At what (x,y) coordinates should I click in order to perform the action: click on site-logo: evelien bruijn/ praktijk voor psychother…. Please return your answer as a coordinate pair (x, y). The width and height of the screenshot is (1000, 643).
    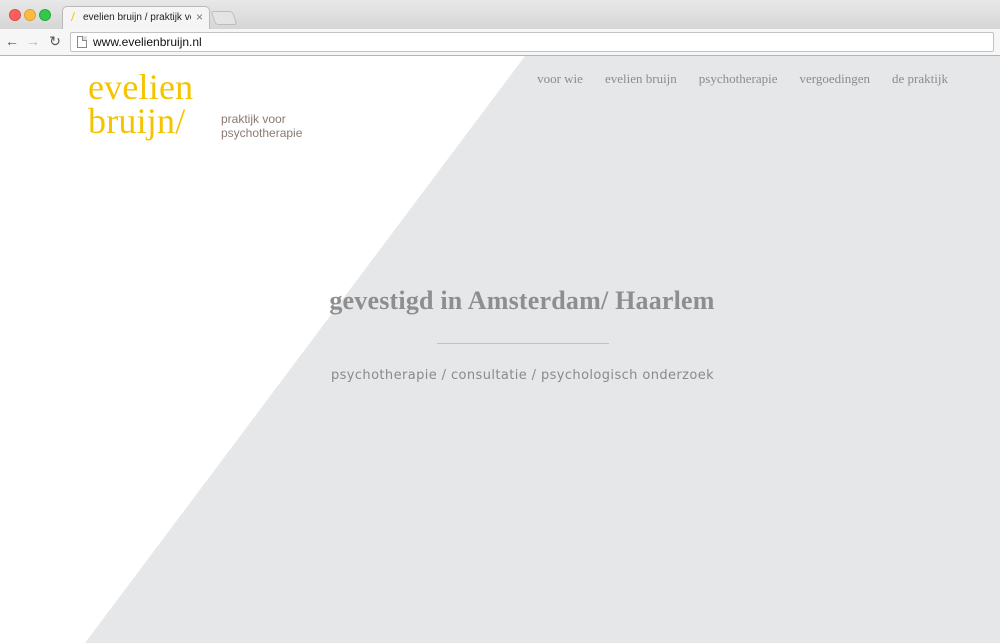
    Looking at the image, I should click on (195, 104).